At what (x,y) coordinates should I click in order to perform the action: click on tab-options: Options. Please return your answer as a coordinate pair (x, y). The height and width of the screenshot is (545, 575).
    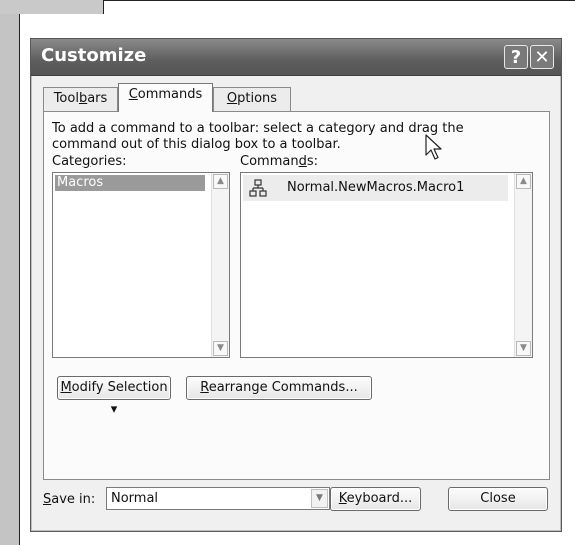
    Looking at the image, I should click on (252, 99).